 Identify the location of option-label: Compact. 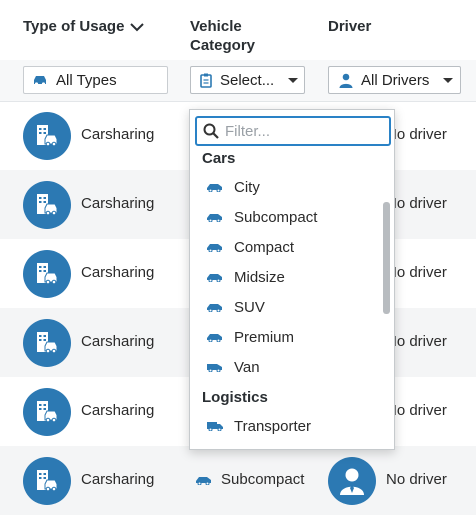
(264, 247).